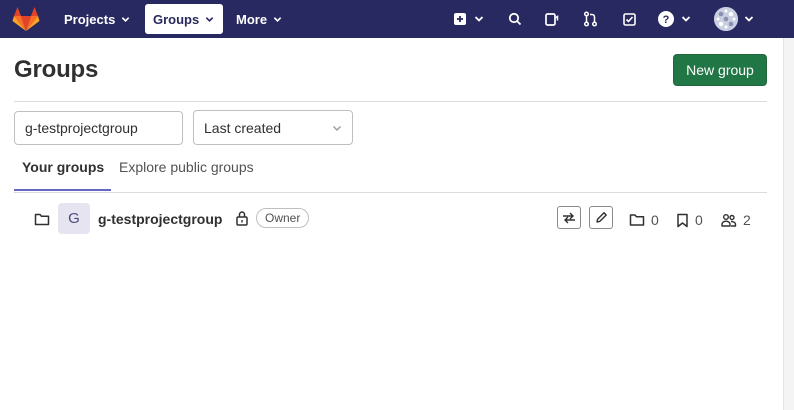  I want to click on pencil-icon, so click(601, 217).